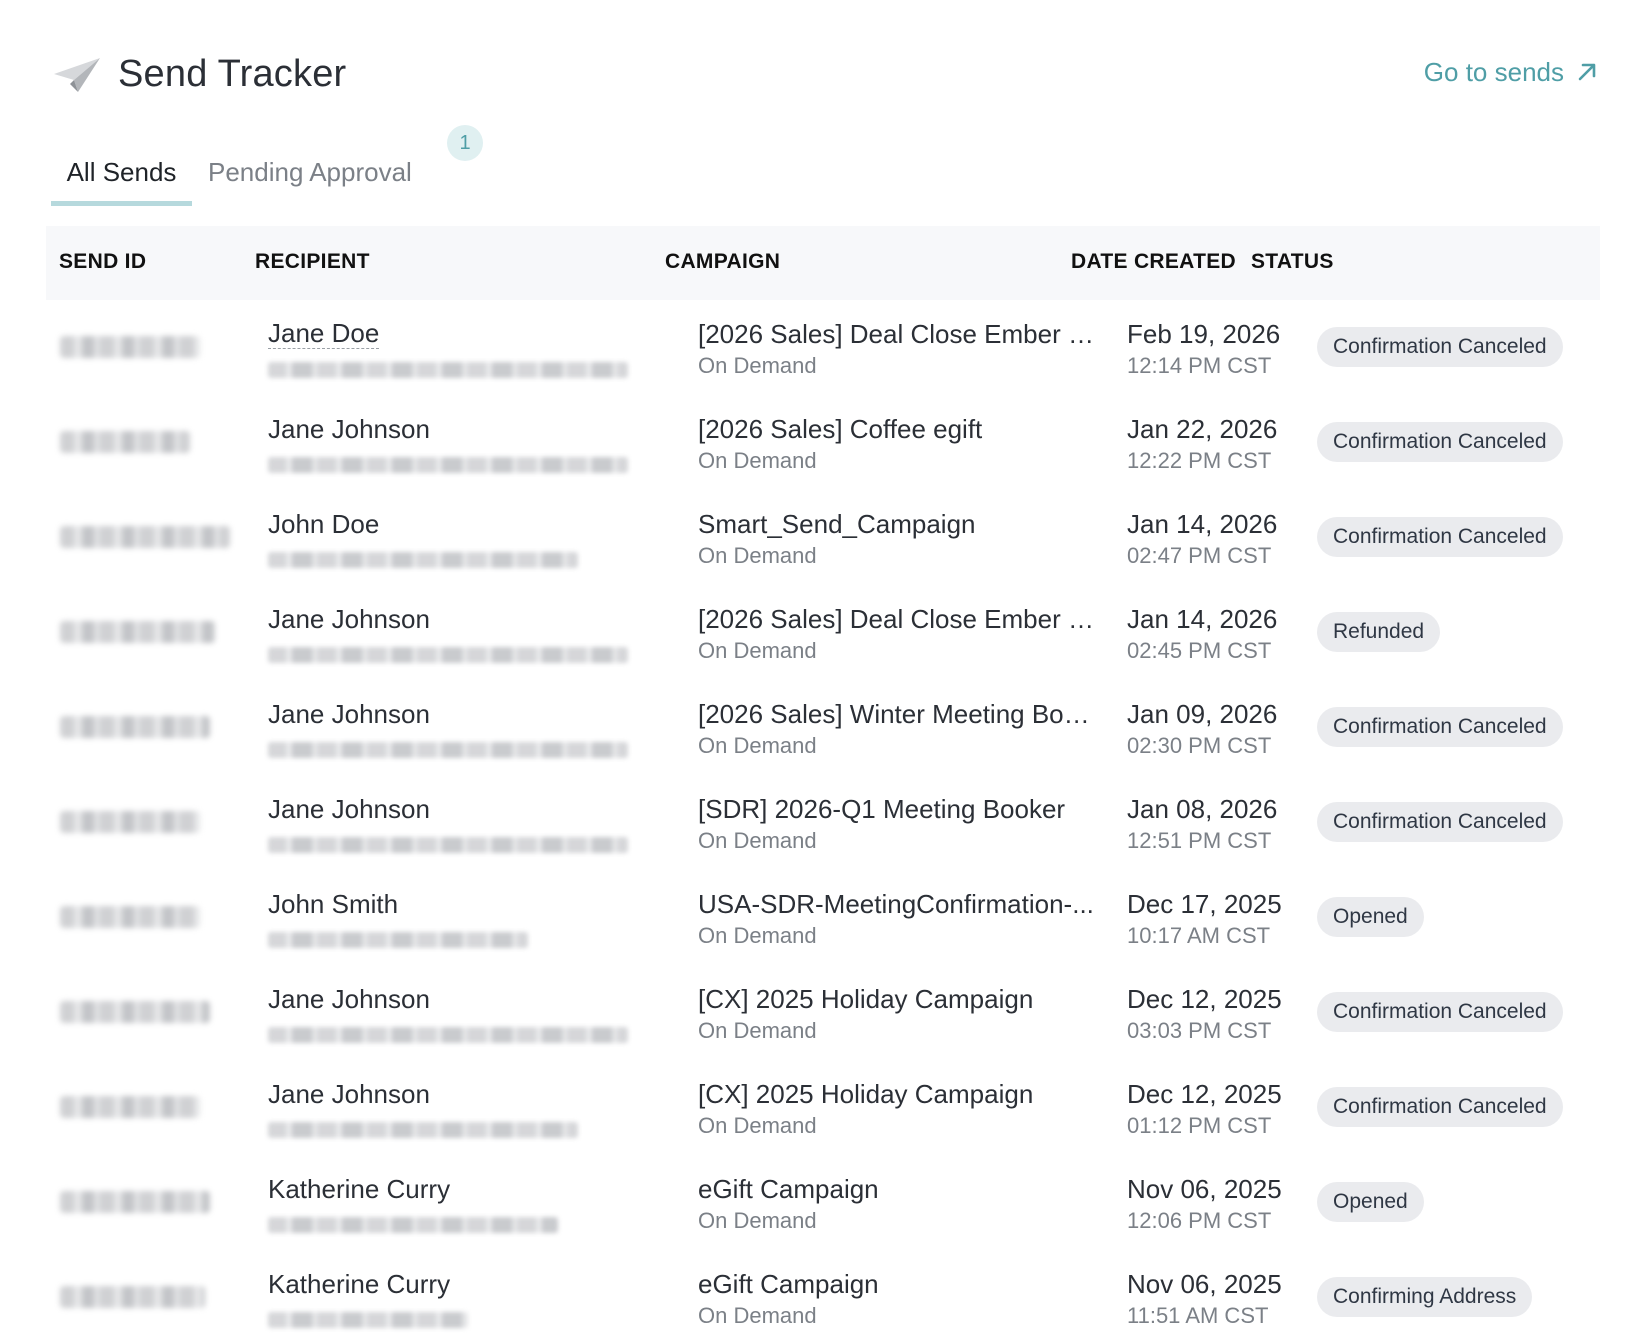 This screenshot has width=1628, height=1334. What do you see at coordinates (324, 333) in the screenshot?
I see `recipient-name: Jane Doe` at bounding box center [324, 333].